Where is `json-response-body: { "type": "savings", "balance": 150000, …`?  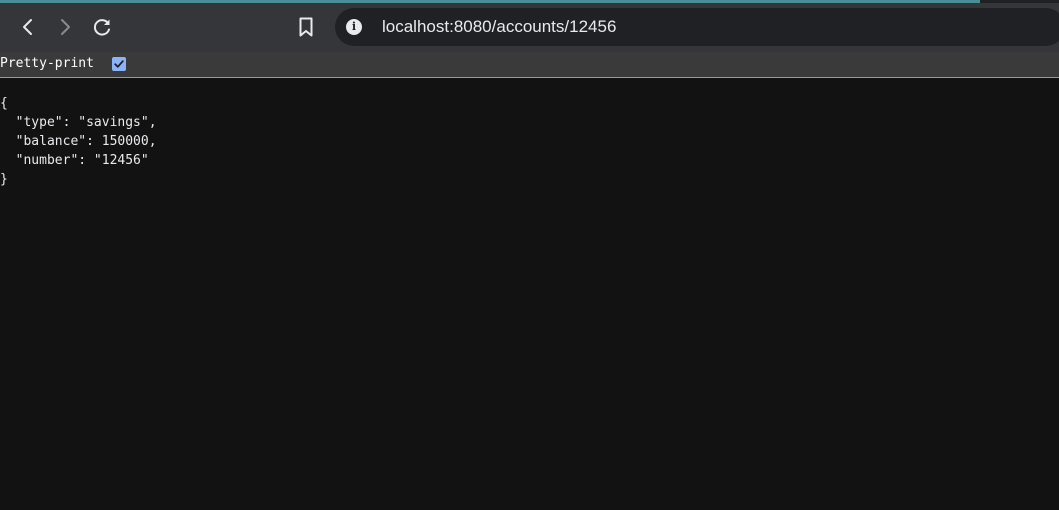 json-response-body: { "type": "savings", "balance": 150000, … is located at coordinates (78, 141).